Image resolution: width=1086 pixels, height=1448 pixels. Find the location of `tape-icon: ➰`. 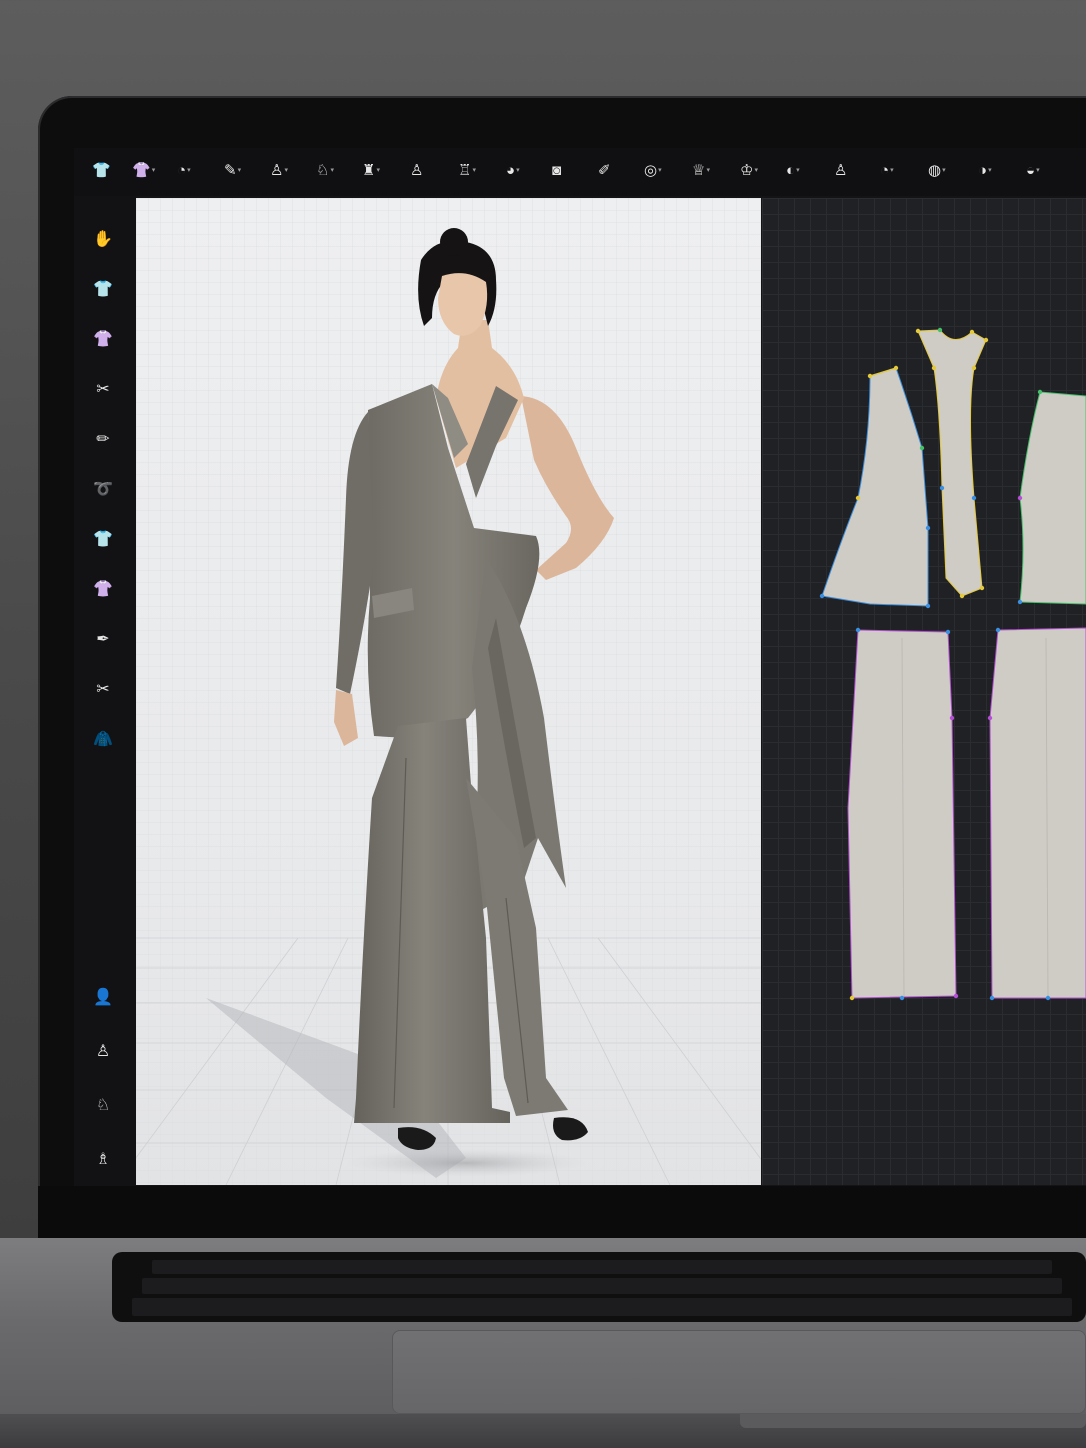

tape-icon: ➰ is located at coordinates (103, 489).